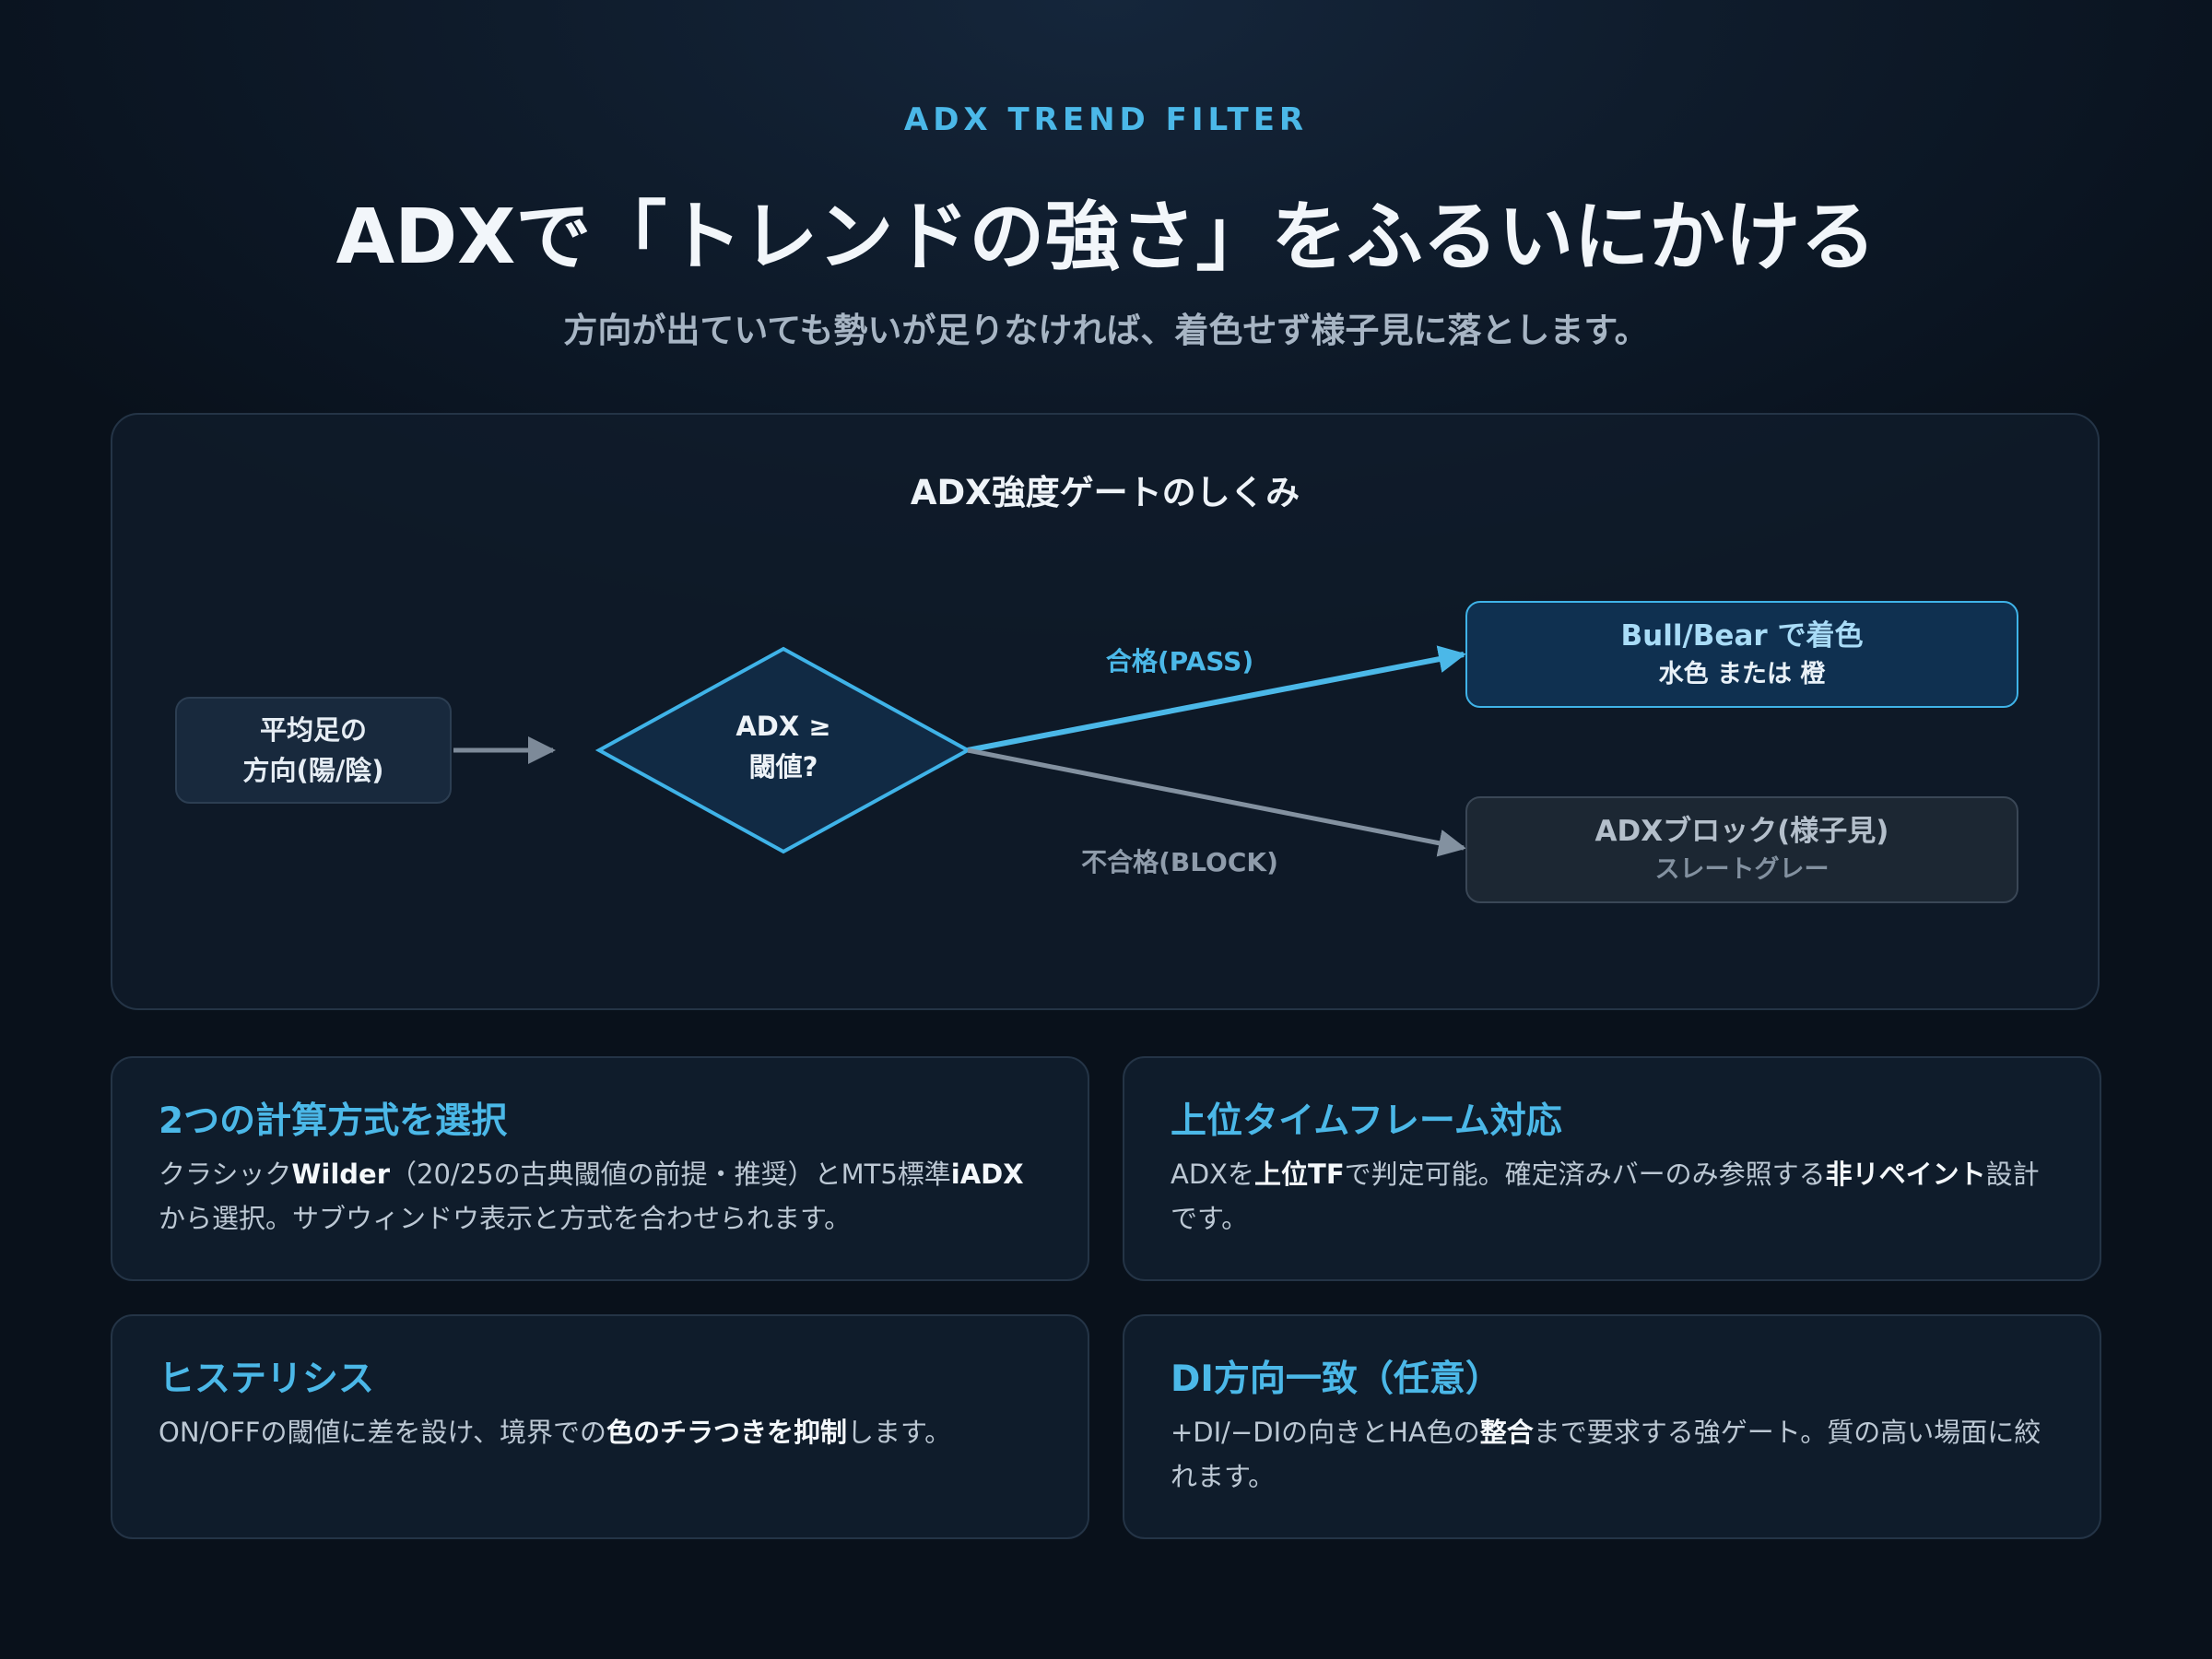  I want to click on block-edge-label: 不合格(BLOCK), so click(1179, 862).